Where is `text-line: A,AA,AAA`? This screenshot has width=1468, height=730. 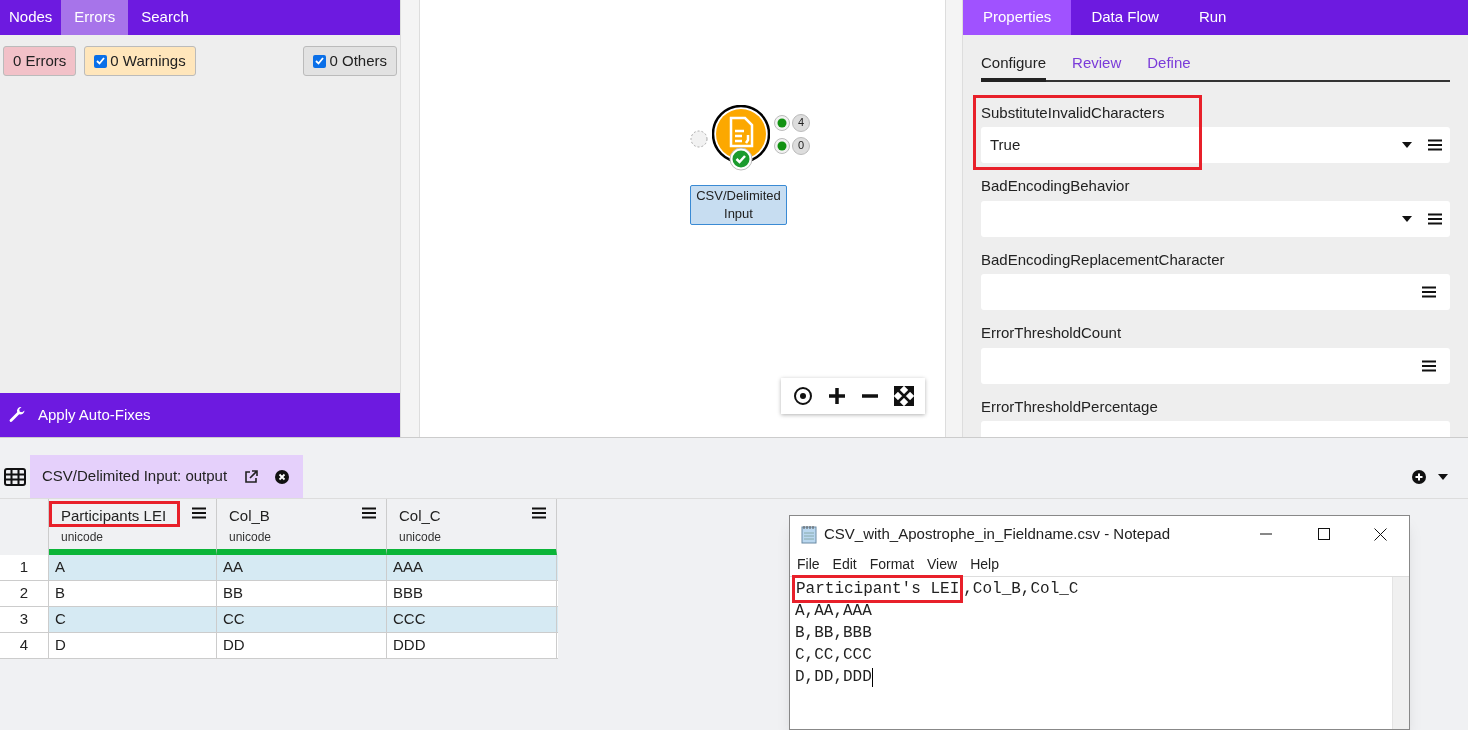 text-line: A,AA,AAA is located at coordinates (833, 611).